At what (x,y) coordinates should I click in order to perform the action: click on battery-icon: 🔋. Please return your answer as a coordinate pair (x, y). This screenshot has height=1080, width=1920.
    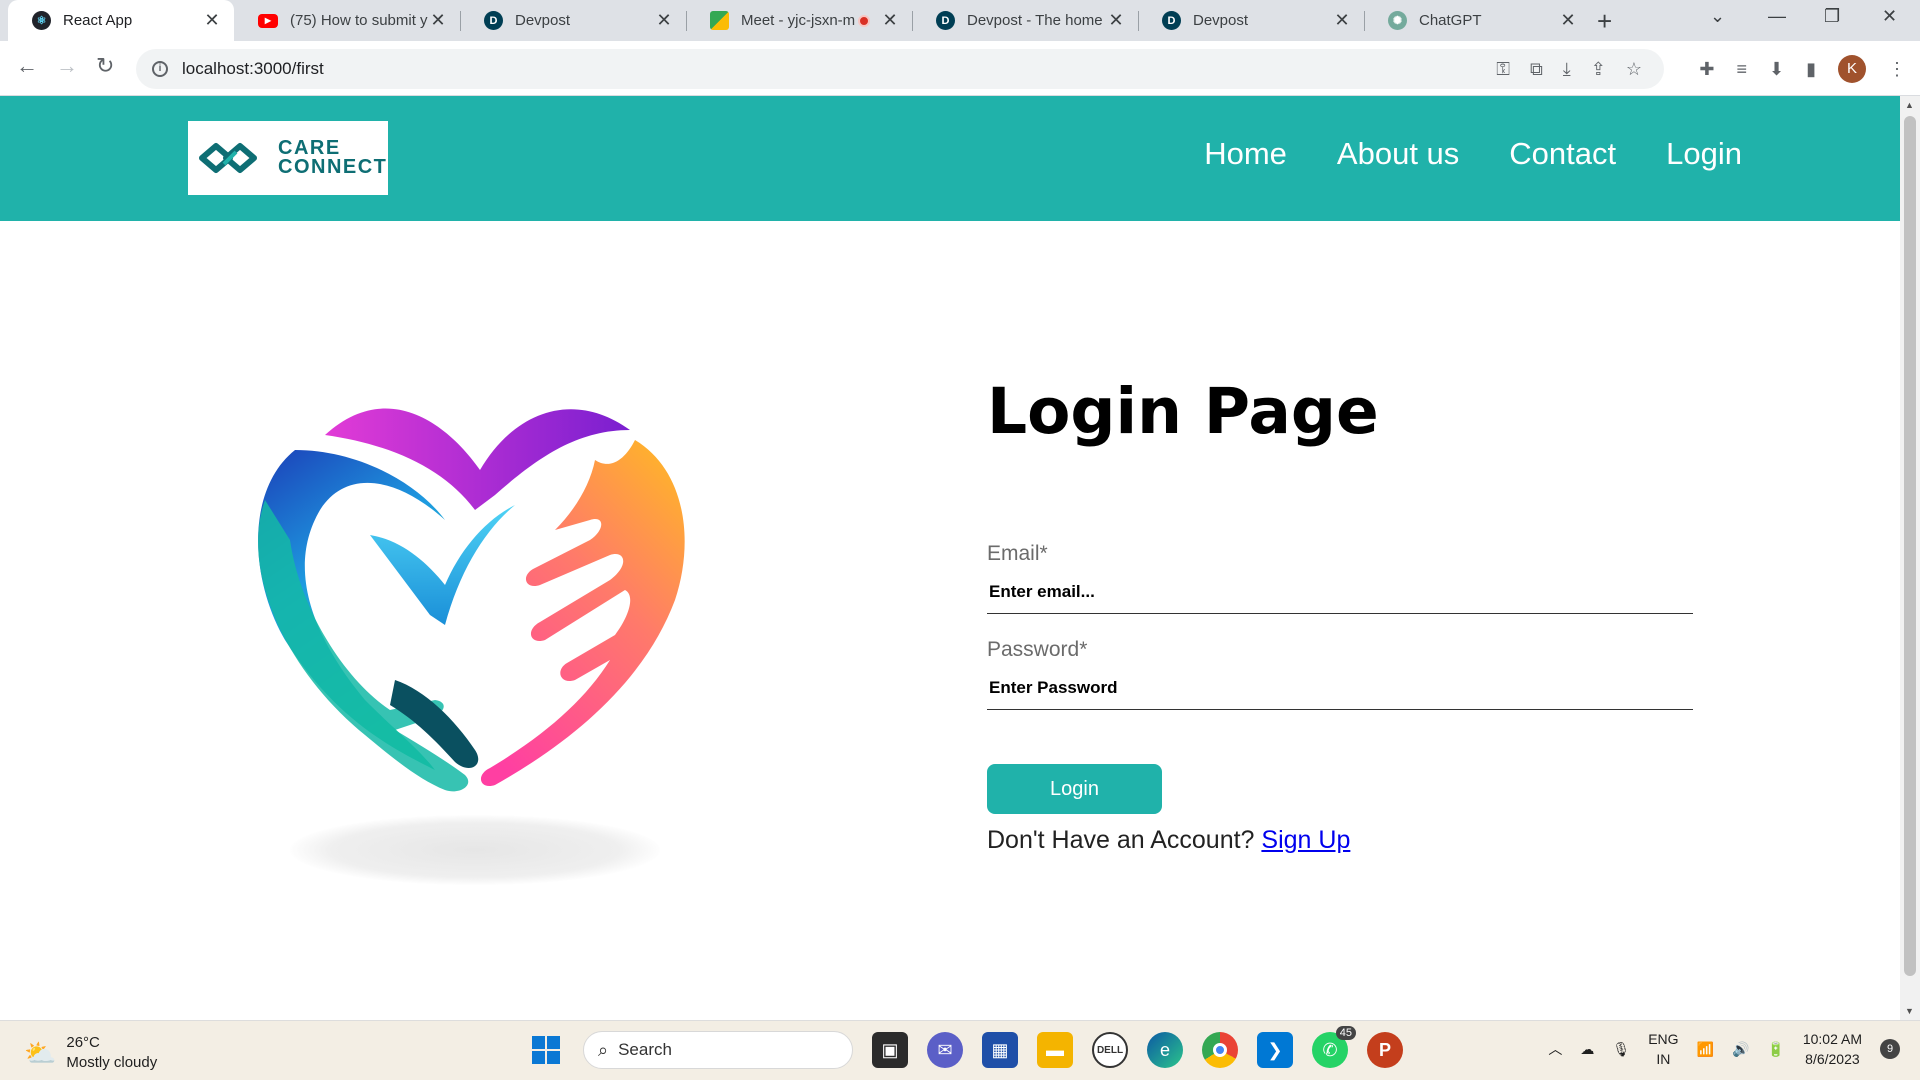
    Looking at the image, I should click on (1775, 1049).